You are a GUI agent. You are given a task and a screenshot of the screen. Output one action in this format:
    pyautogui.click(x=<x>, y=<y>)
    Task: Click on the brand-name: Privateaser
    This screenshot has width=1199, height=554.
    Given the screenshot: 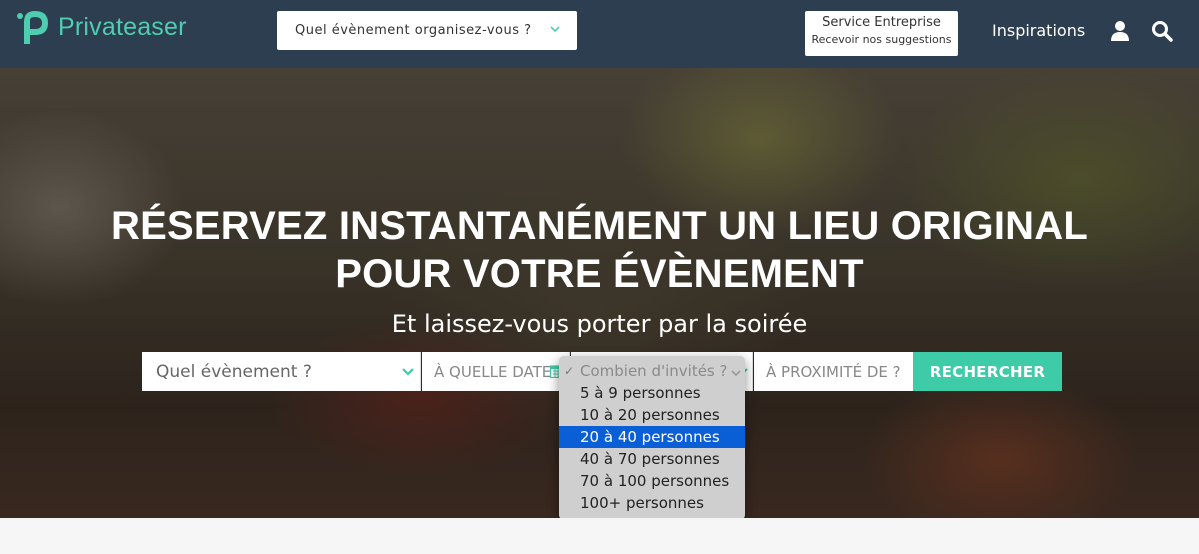 What is the action you would take?
    pyautogui.click(x=122, y=26)
    